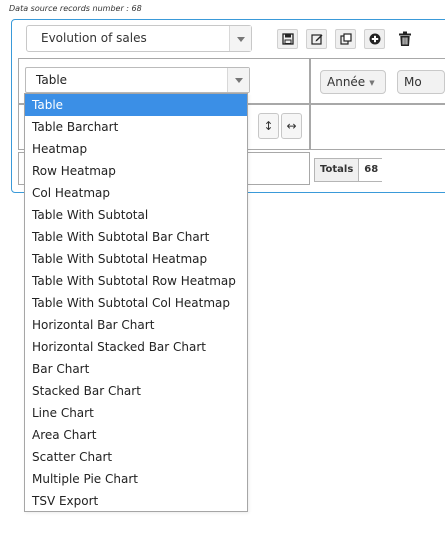 This screenshot has width=445, height=539. I want to click on save-button, so click(287, 39).